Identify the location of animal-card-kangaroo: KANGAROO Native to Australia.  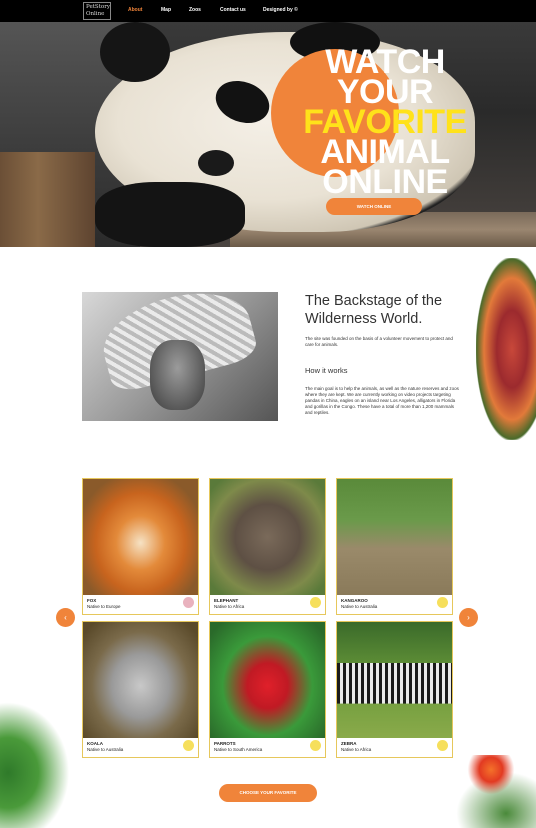
(394, 546).